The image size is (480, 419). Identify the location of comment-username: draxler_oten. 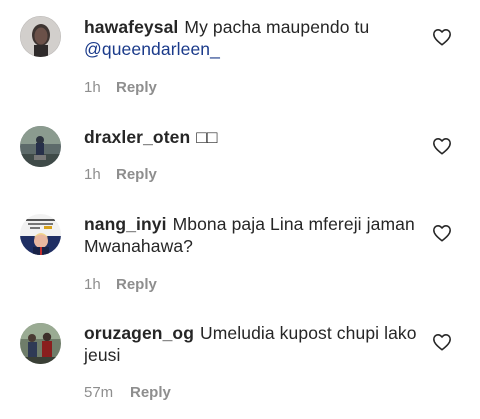
(137, 137).